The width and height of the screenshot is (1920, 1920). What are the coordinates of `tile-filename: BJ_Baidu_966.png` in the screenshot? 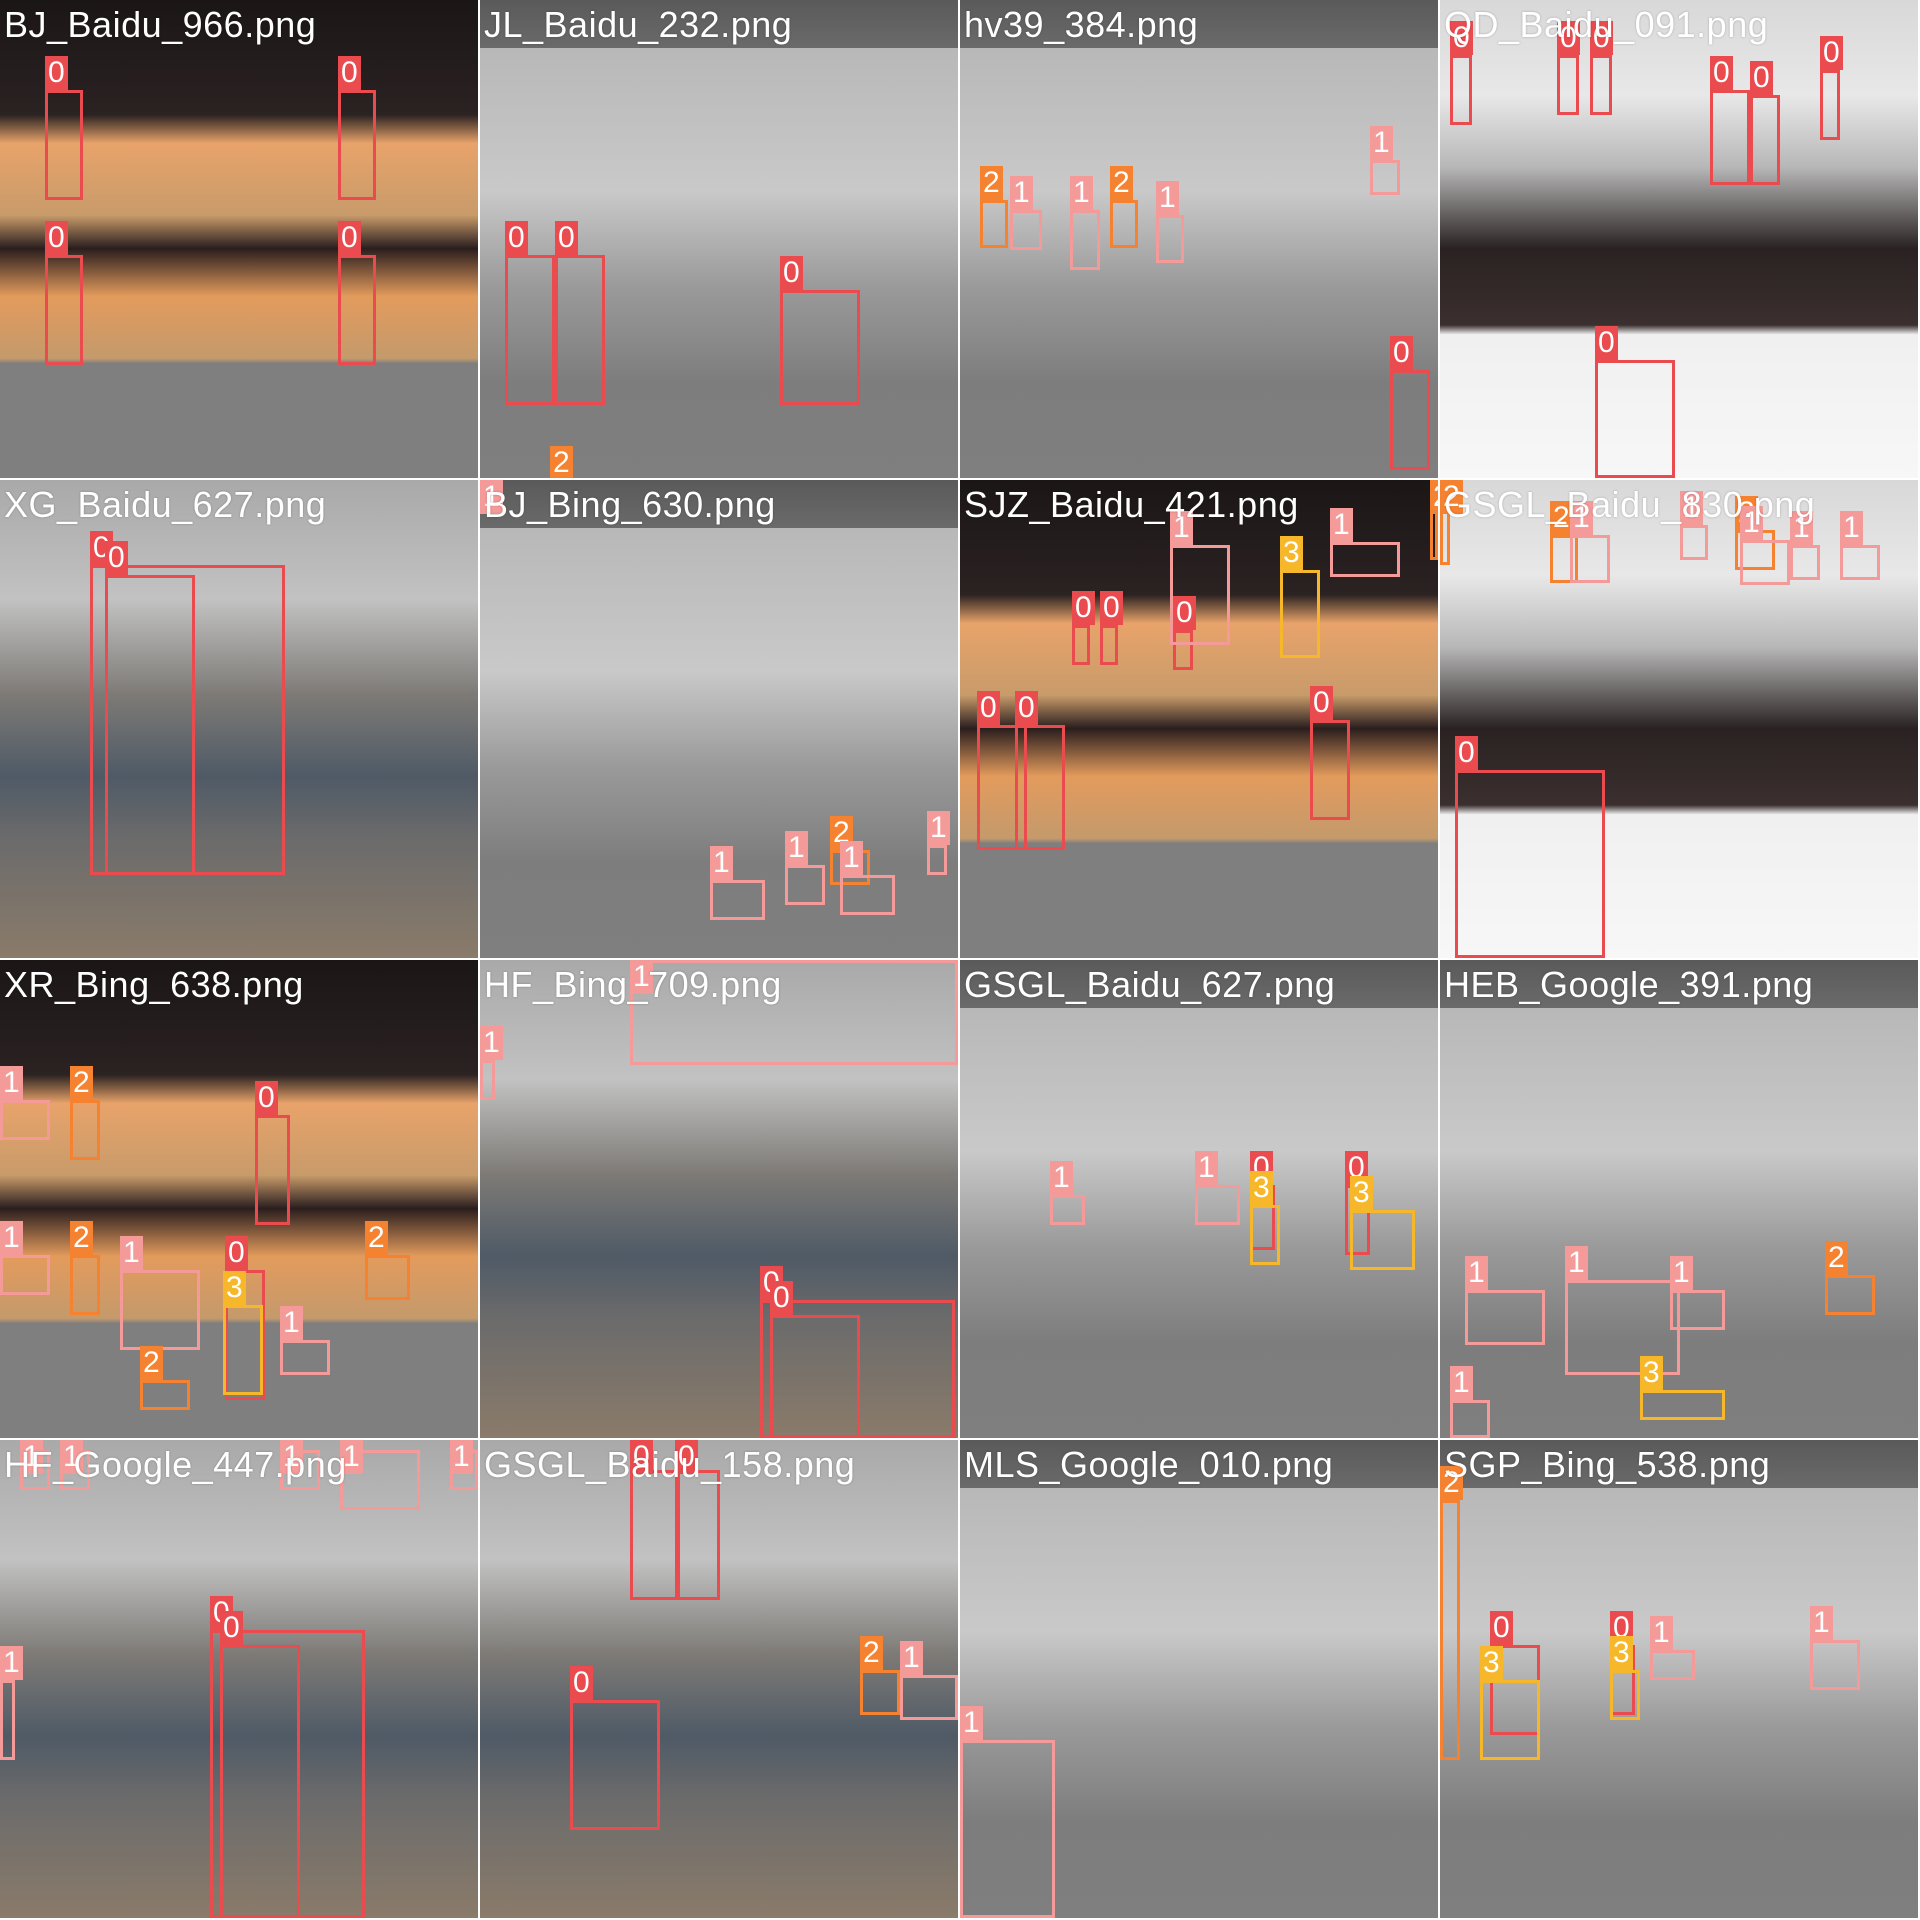 It's located at (160, 24).